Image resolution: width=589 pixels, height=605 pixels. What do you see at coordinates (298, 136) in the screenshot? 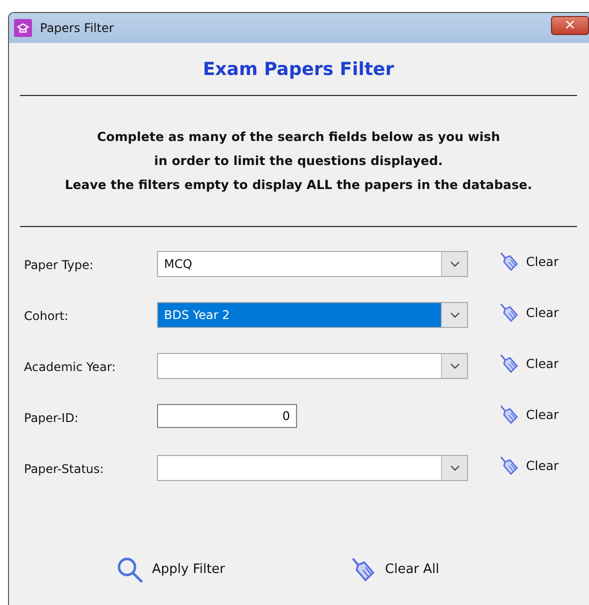
I see `instruction-text: Complete as many of the search fields below as you wish` at bounding box center [298, 136].